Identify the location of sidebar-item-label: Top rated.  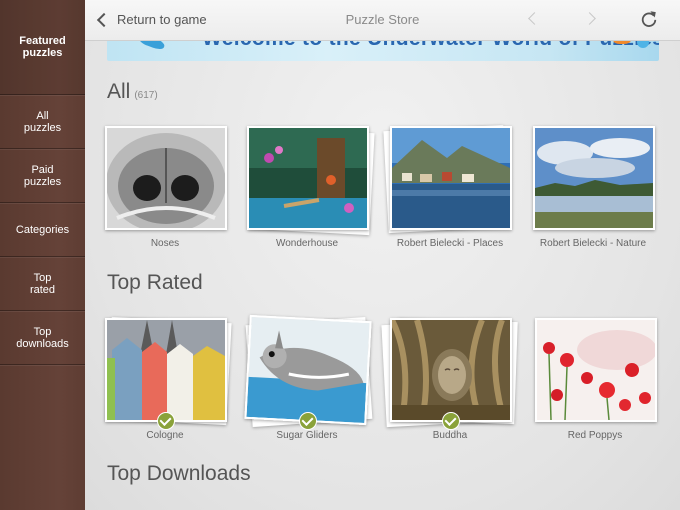
(42, 283).